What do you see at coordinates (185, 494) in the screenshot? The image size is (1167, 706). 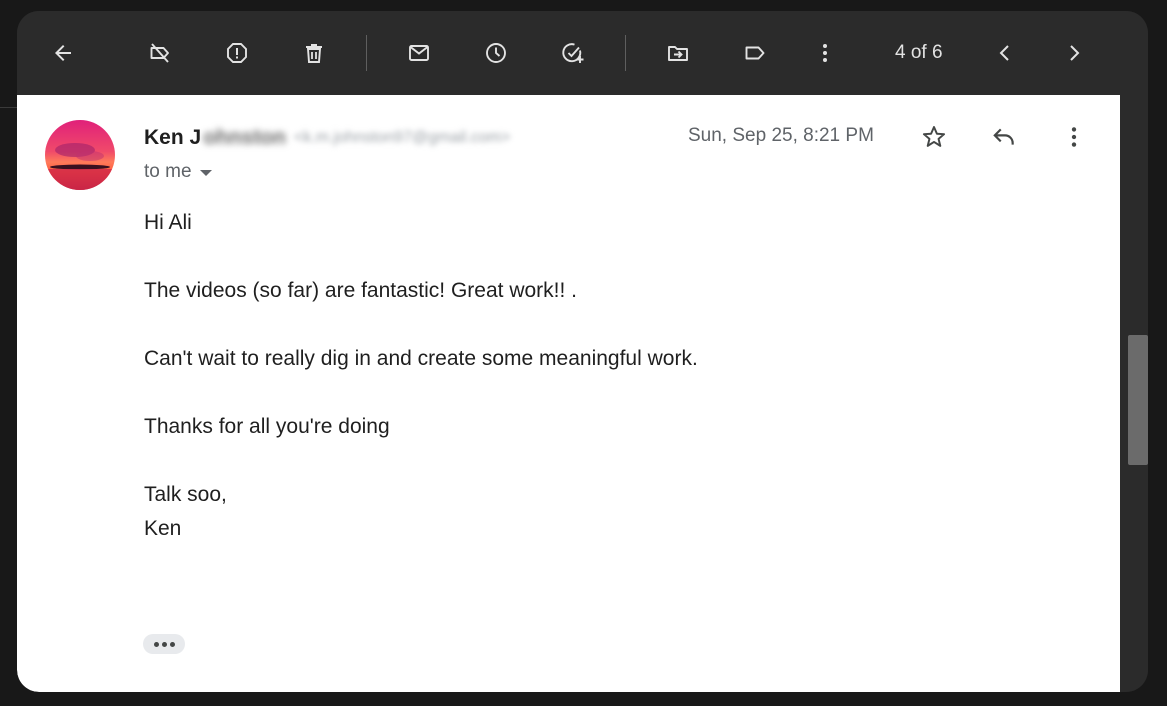 I see `body-signoff: Talk soo,` at bounding box center [185, 494].